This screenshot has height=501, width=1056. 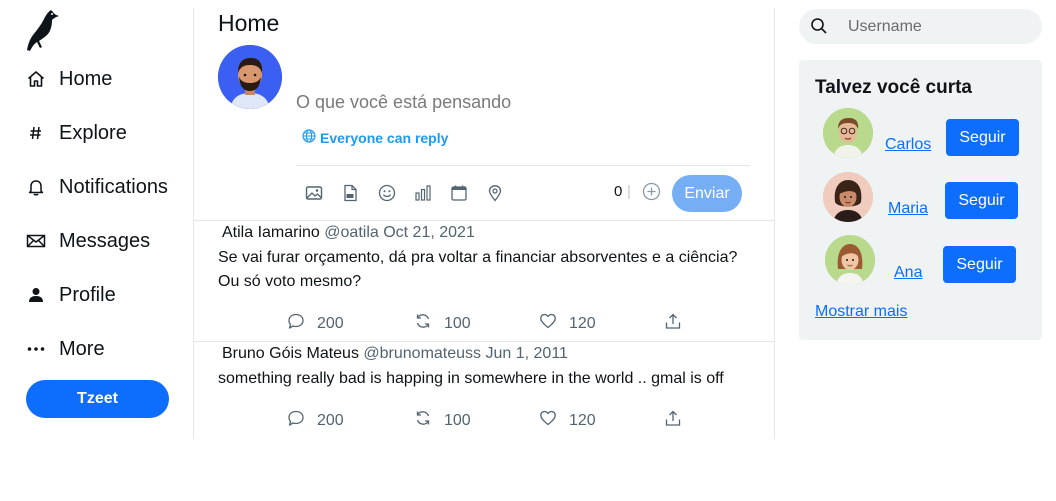 I want to click on emoji-icon, so click(x=387, y=193).